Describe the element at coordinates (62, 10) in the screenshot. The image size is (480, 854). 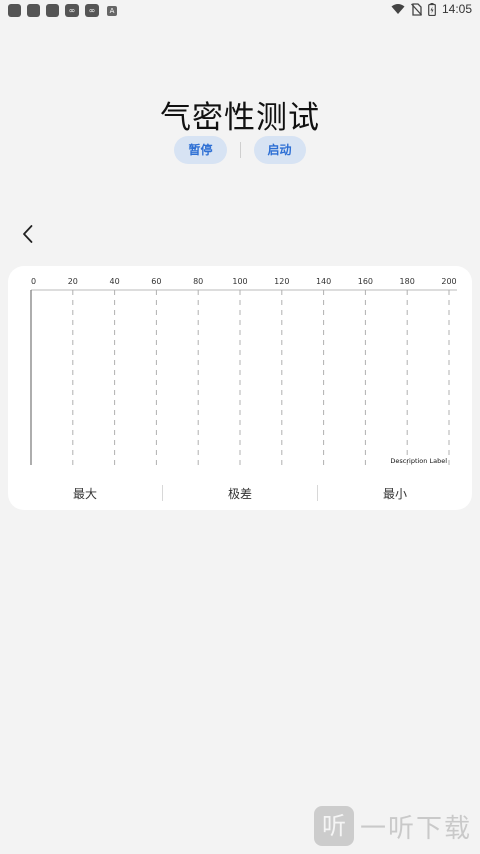
I see `status-bar-left: ∞ ∞ A` at that location.